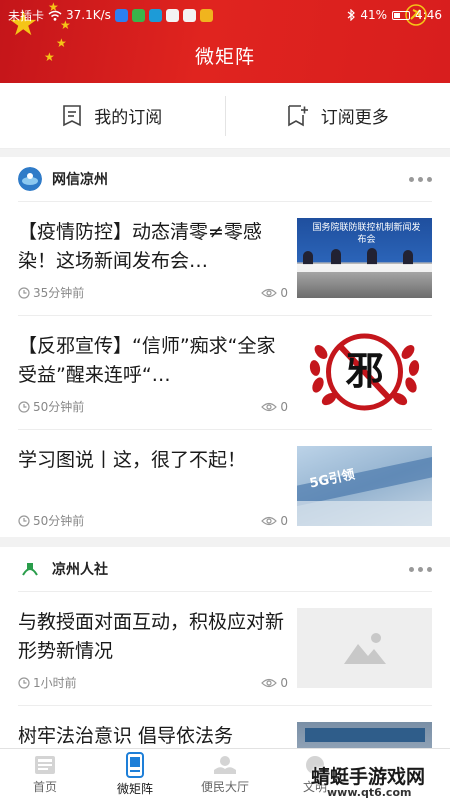 This screenshot has height=800, width=450. I want to click on my-subscription-button: 我的订阅, so click(112, 115).